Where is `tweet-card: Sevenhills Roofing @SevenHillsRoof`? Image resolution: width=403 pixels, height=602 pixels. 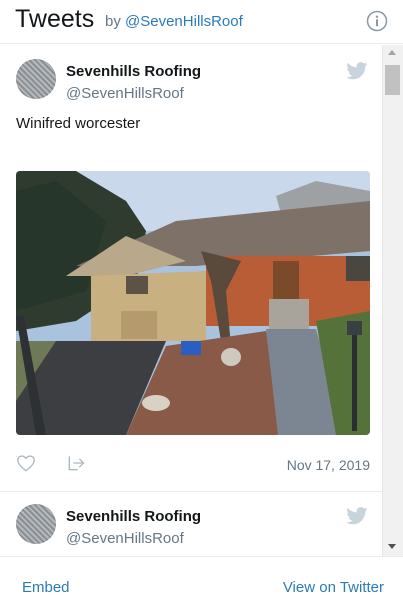
tweet-card: Sevenhills Roofing @SevenHillsRoof is located at coordinates (191, 524).